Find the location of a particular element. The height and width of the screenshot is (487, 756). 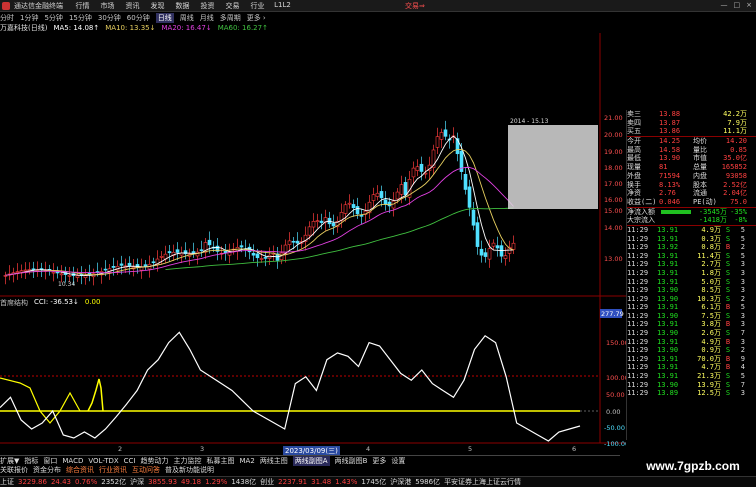

period-tab: 1分钟 is located at coordinates (29, 18).